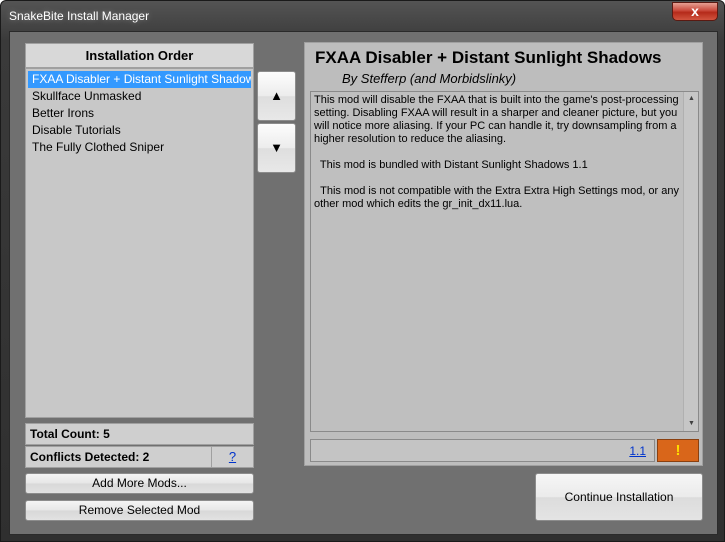  What do you see at coordinates (139, 130) in the screenshot?
I see `mod-list-item: Disable Tutorials` at bounding box center [139, 130].